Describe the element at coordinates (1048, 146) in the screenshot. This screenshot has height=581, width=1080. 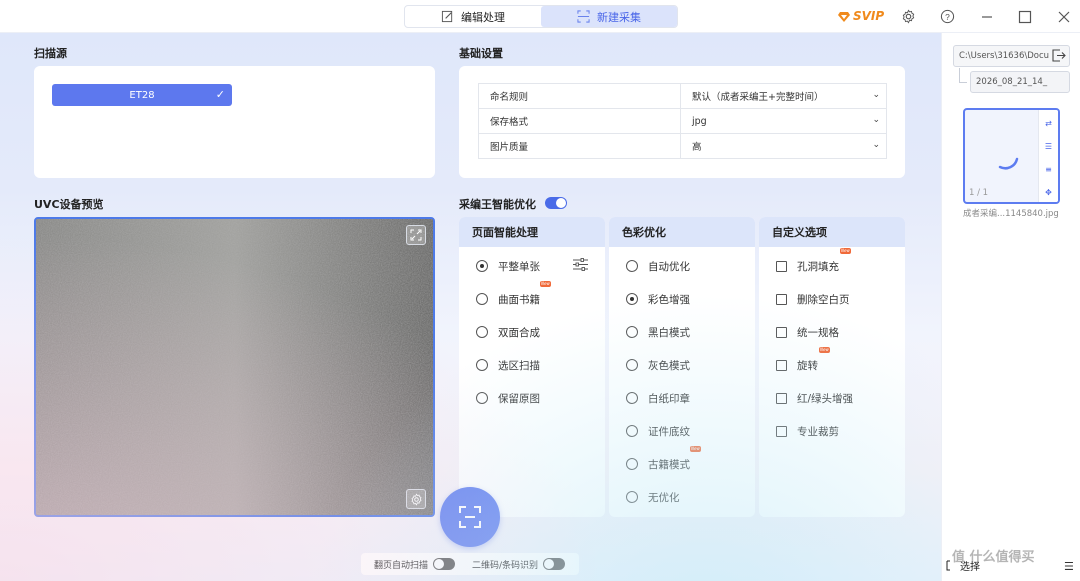
I see `adjust-icon: ☰` at that location.